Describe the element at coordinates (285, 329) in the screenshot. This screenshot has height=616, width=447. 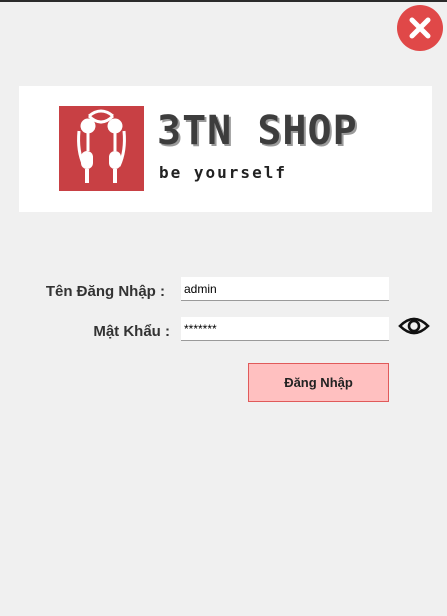
I see `password-field` at that location.